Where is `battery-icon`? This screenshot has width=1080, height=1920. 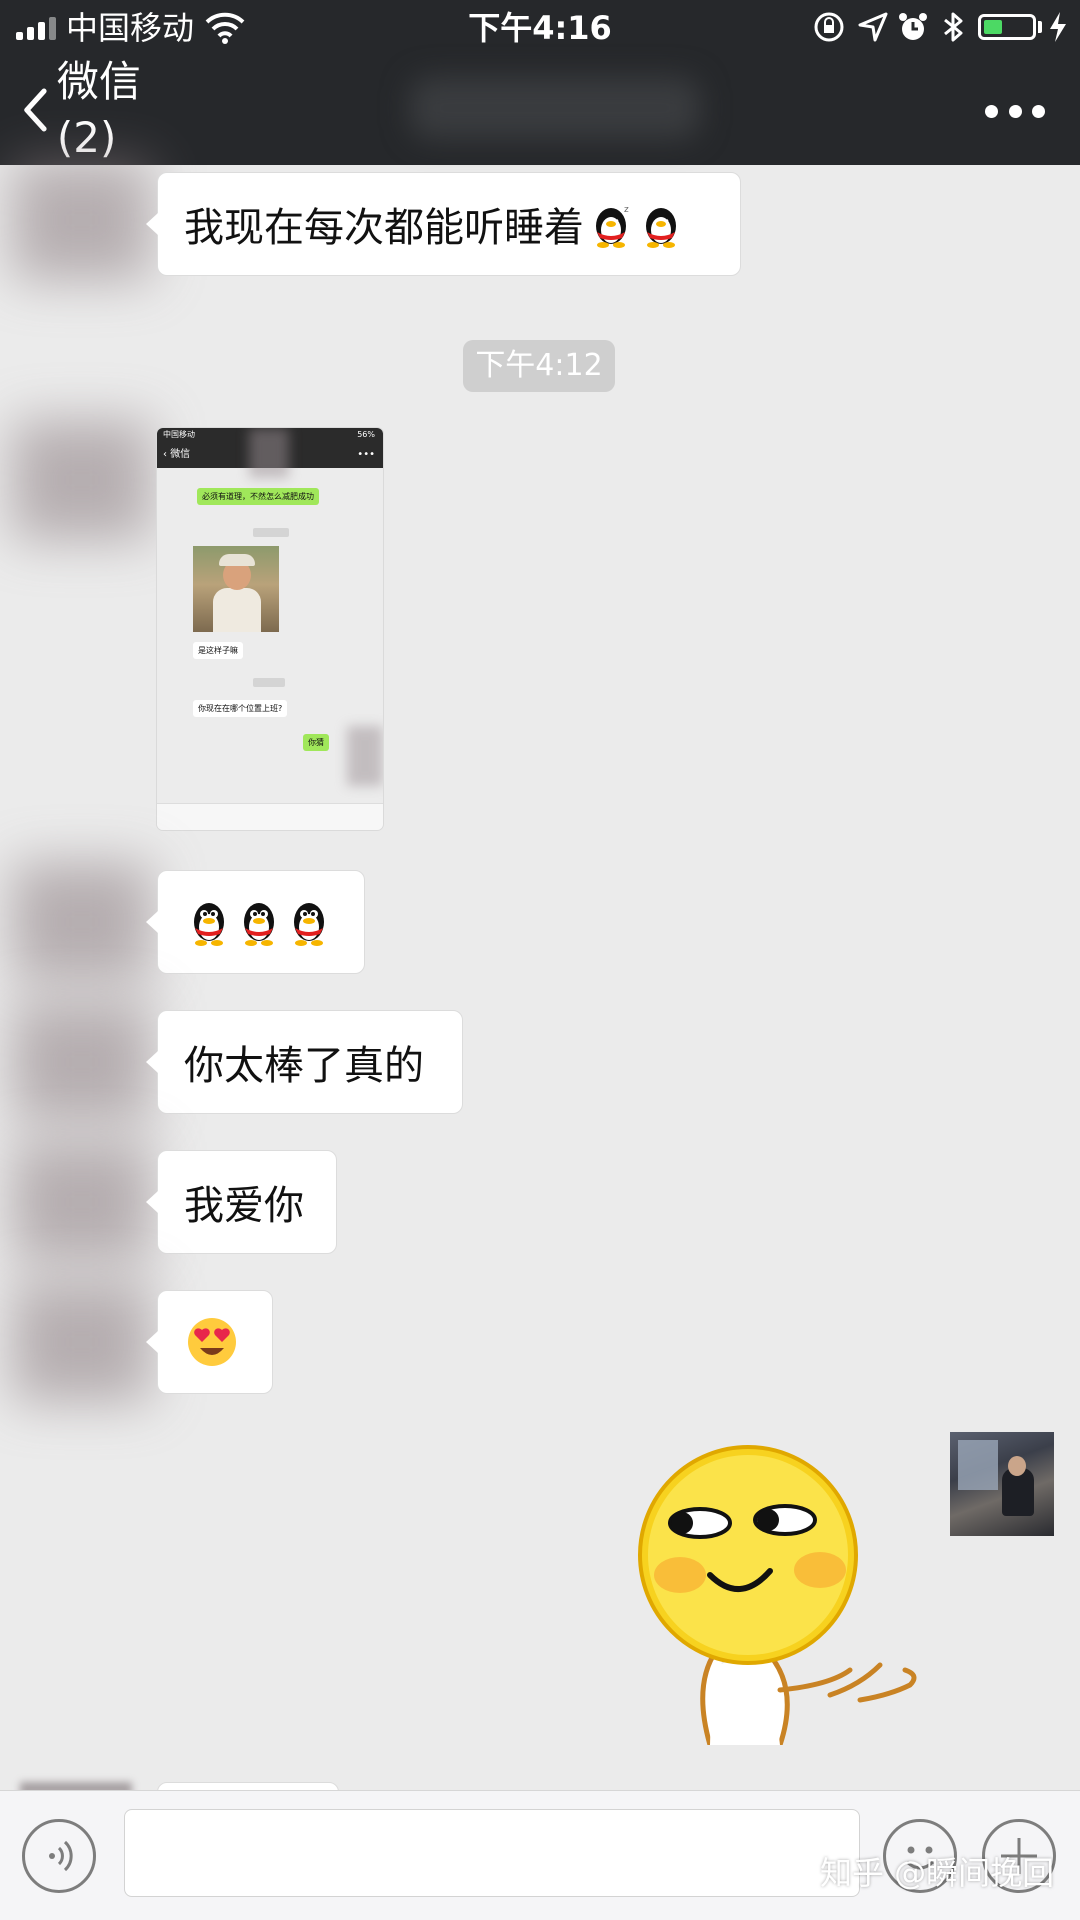
battery-icon is located at coordinates (1007, 27).